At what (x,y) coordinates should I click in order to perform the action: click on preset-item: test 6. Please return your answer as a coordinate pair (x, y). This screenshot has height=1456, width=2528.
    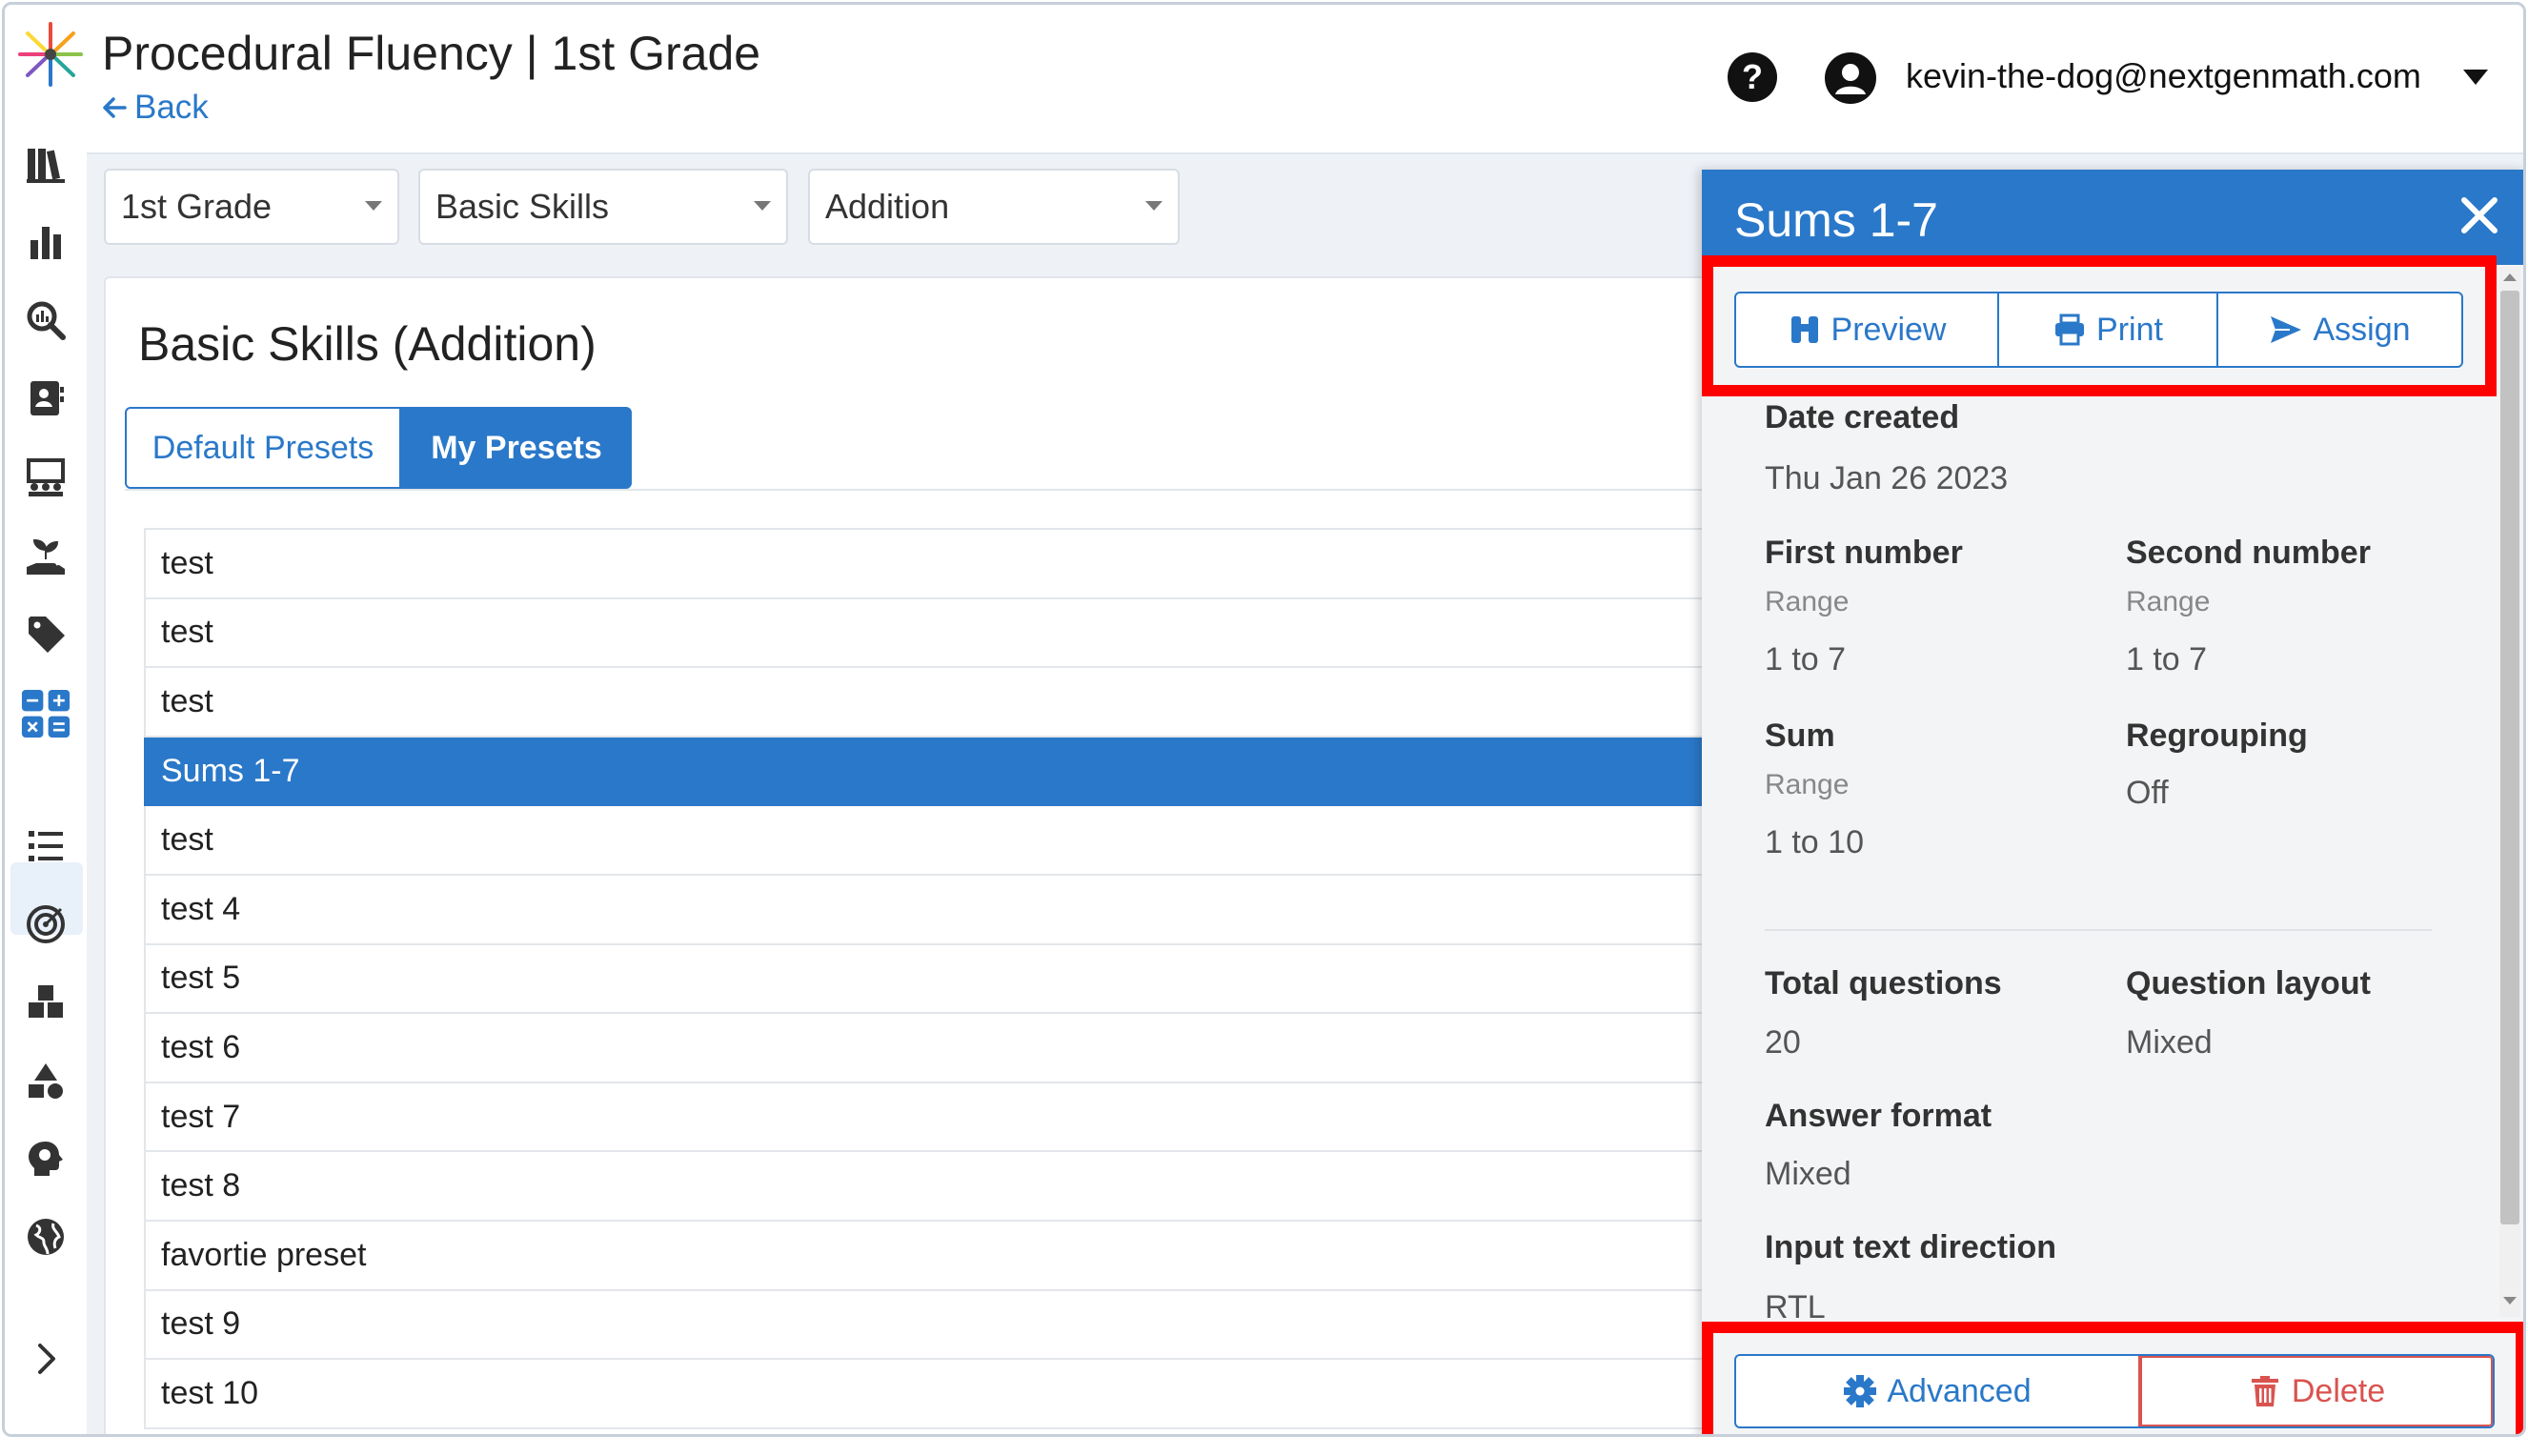
    Looking at the image, I should click on (954, 1049).